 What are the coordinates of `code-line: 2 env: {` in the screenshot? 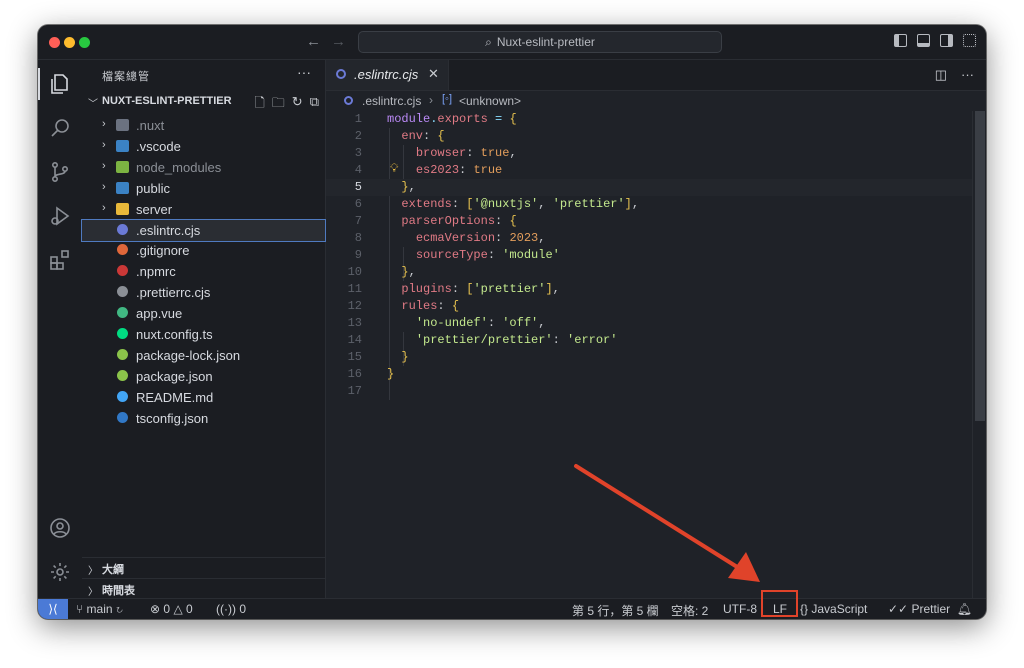 It's located at (649, 136).